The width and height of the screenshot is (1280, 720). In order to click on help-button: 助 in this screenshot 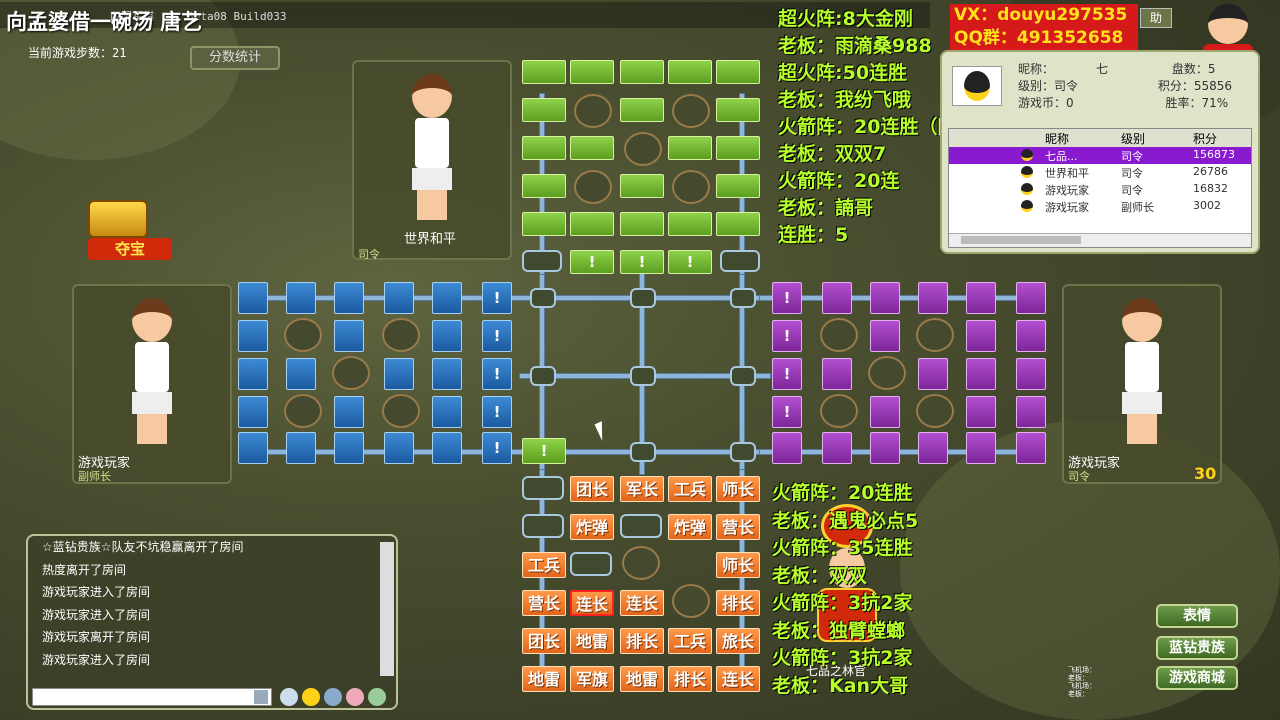, I will do `click(1156, 18)`.